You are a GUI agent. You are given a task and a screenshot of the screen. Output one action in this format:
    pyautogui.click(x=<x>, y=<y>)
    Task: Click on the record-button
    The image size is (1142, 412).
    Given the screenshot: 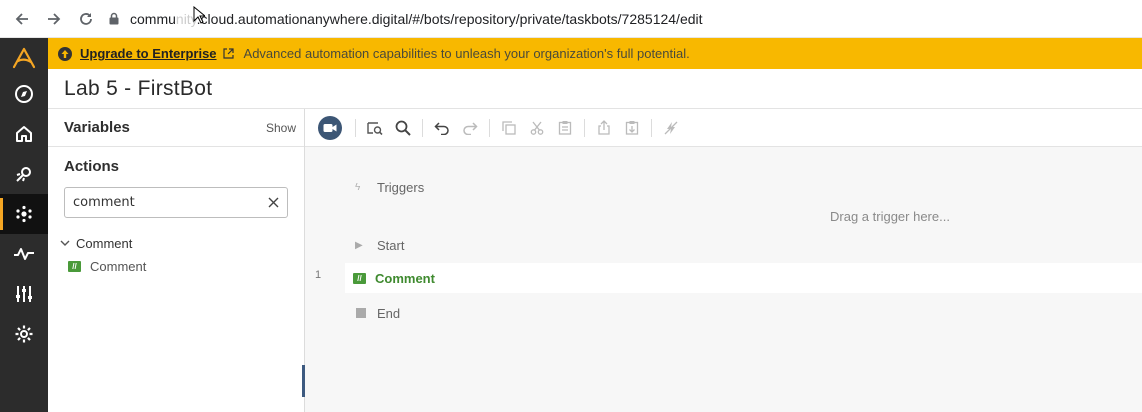 What is the action you would take?
    pyautogui.click(x=330, y=127)
    